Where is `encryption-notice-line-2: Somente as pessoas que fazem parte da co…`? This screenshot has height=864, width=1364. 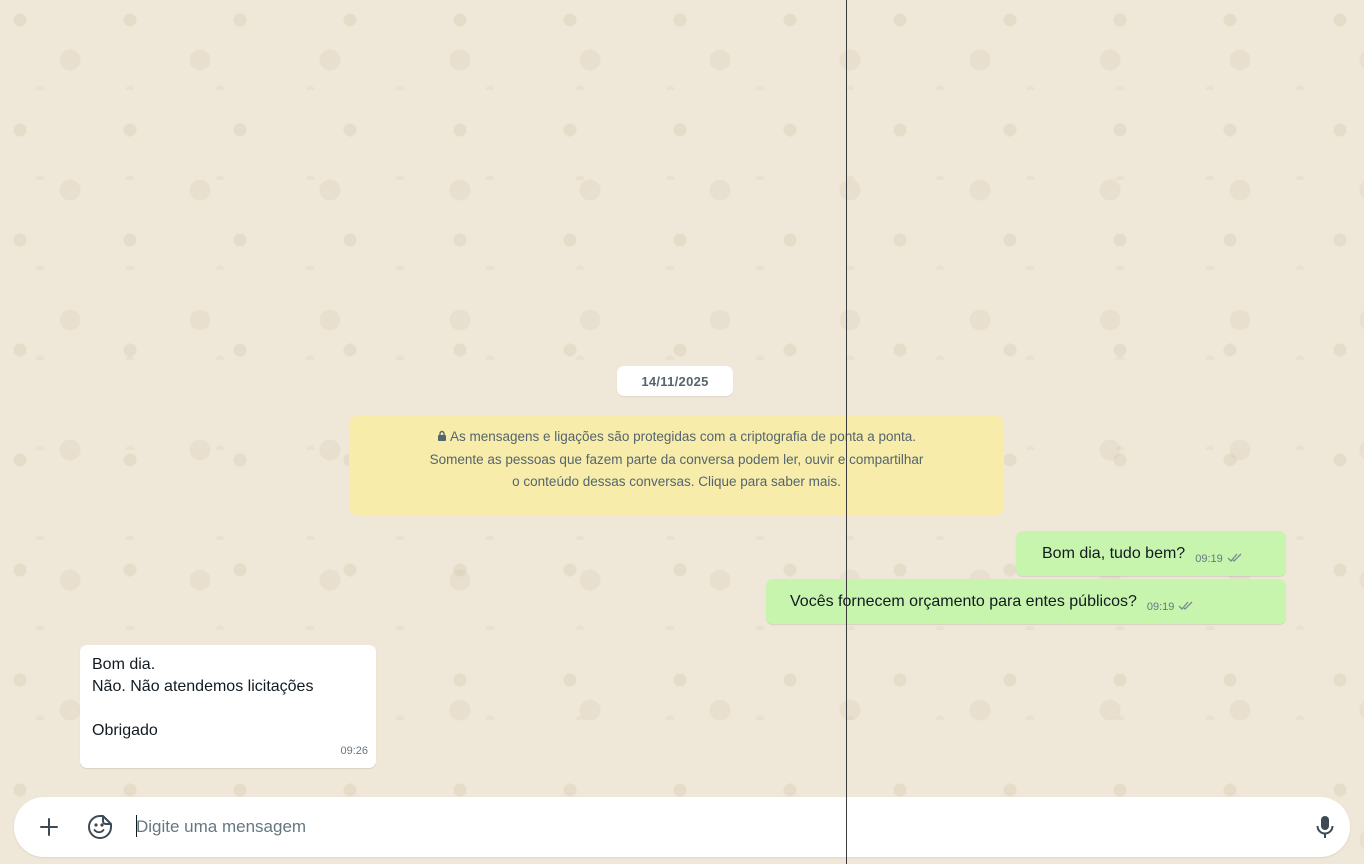
encryption-notice-line-2: Somente as pessoas que fazem parte da co… is located at coordinates (676, 459).